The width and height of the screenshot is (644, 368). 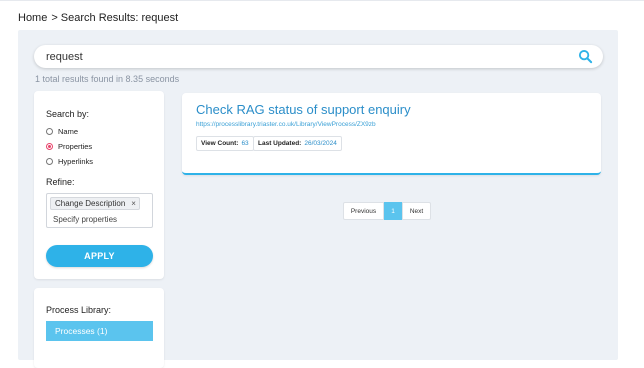 What do you see at coordinates (99, 331) in the screenshot?
I see `processes-filter-button: Processes (1)` at bounding box center [99, 331].